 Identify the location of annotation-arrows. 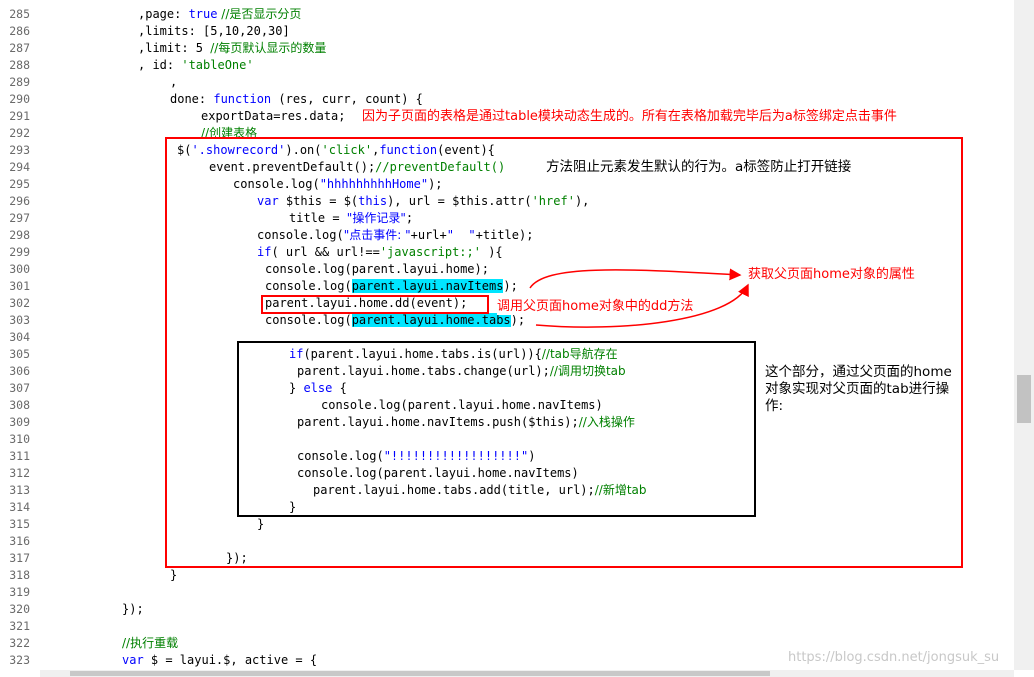
(639, 298).